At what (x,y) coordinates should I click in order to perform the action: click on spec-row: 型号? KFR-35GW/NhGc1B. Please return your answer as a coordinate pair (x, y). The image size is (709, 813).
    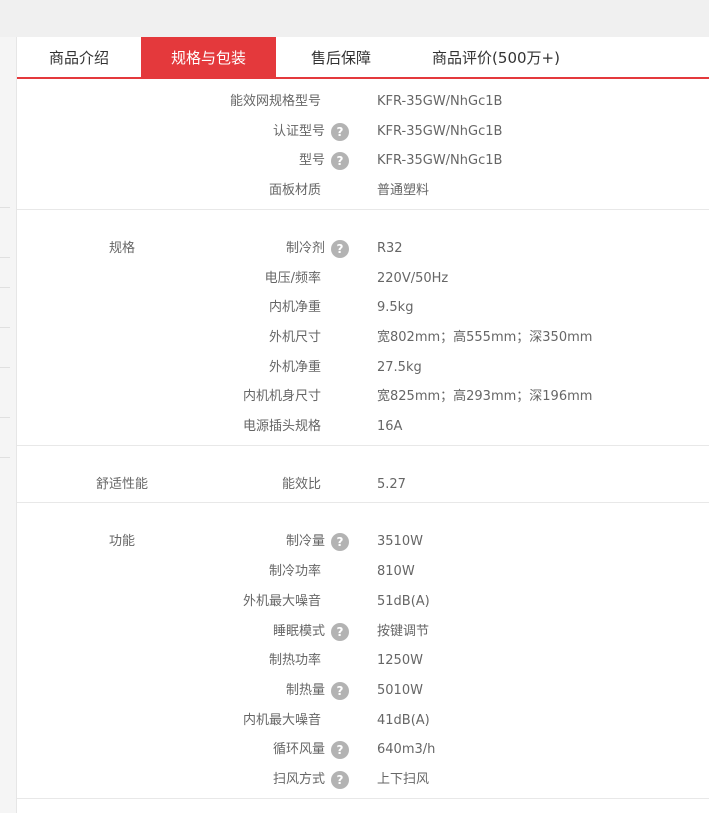
    Looking at the image, I should click on (363, 161).